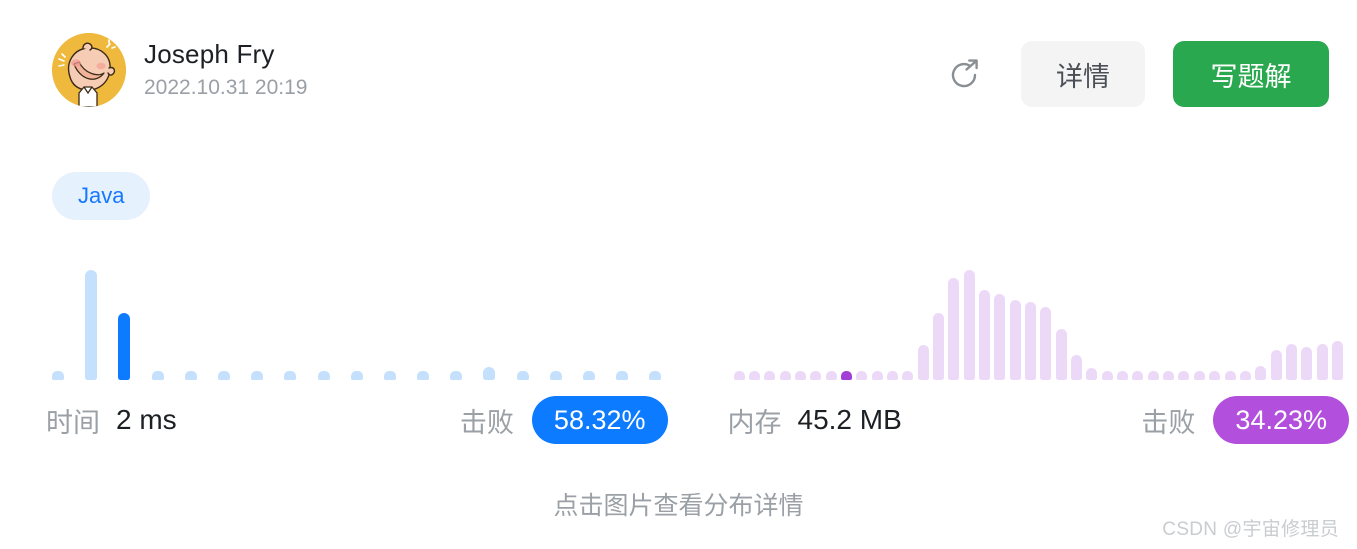 Image resolution: width=1357 pixels, height=549 pixels. I want to click on time-distribution-chart, so click(357, 321).